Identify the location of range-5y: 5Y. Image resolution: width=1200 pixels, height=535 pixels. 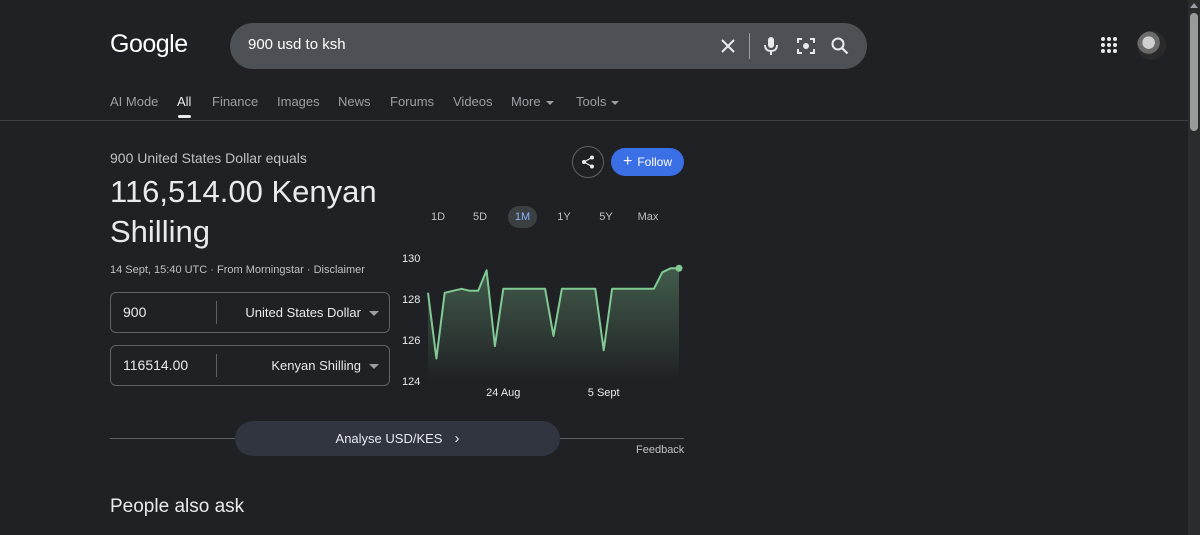
(606, 217).